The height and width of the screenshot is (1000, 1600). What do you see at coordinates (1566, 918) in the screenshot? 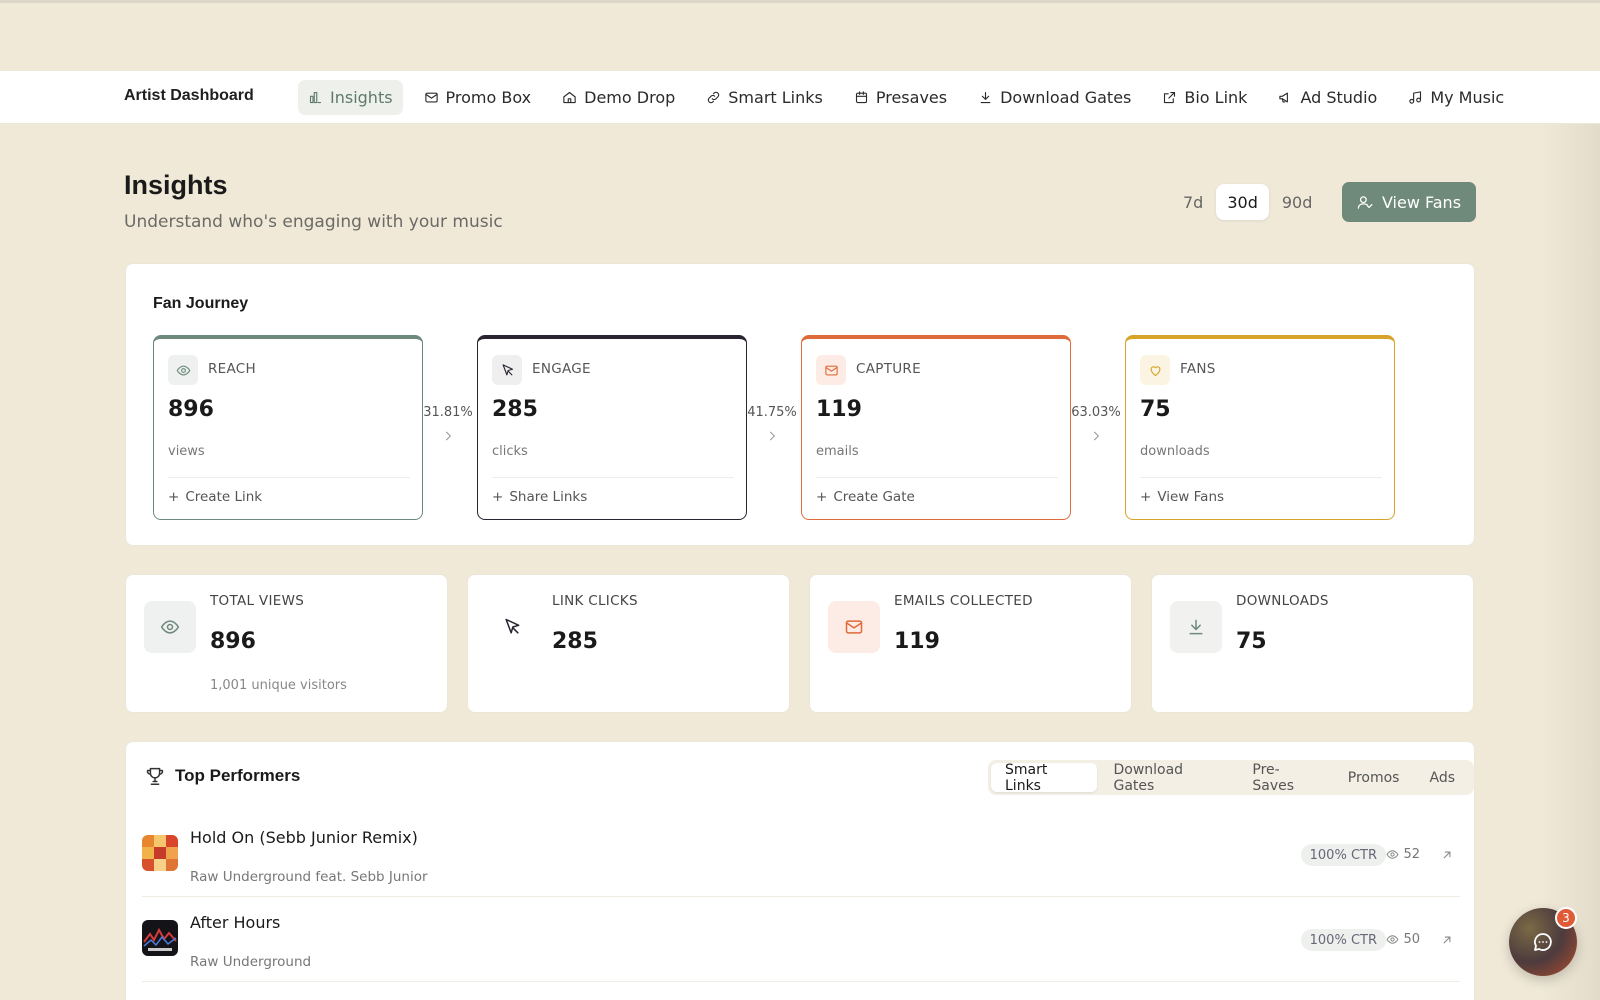
I see `notification-badge: 3` at bounding box center [1566, 918].